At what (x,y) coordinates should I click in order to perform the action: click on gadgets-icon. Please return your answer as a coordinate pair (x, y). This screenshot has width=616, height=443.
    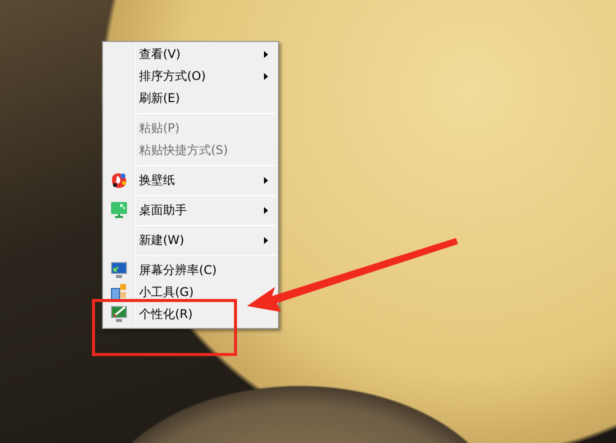
    Looking at the image, I should click on (119, 292).